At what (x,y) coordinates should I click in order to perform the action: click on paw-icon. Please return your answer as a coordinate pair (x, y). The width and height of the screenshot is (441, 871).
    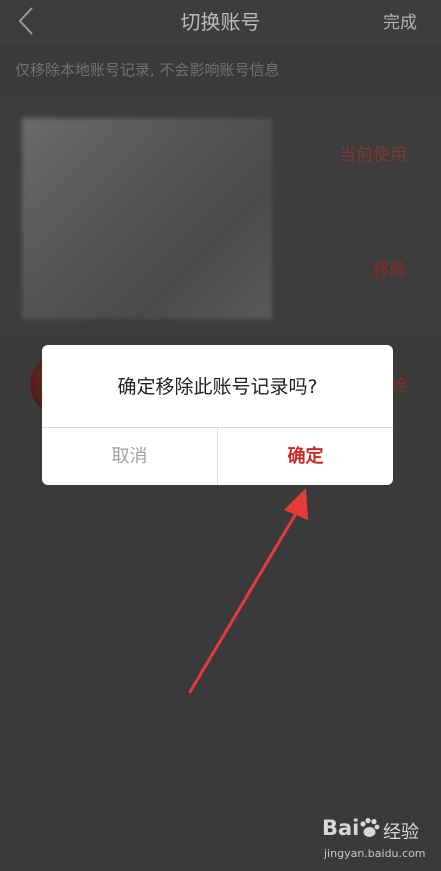
    Looking at the image, I should click on (370, 827).